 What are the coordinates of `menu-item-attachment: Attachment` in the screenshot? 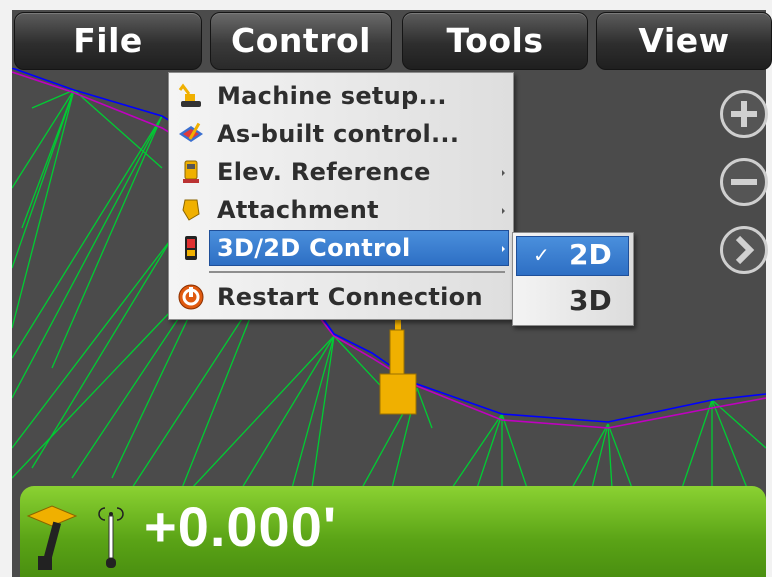 It's located at (341, 210).